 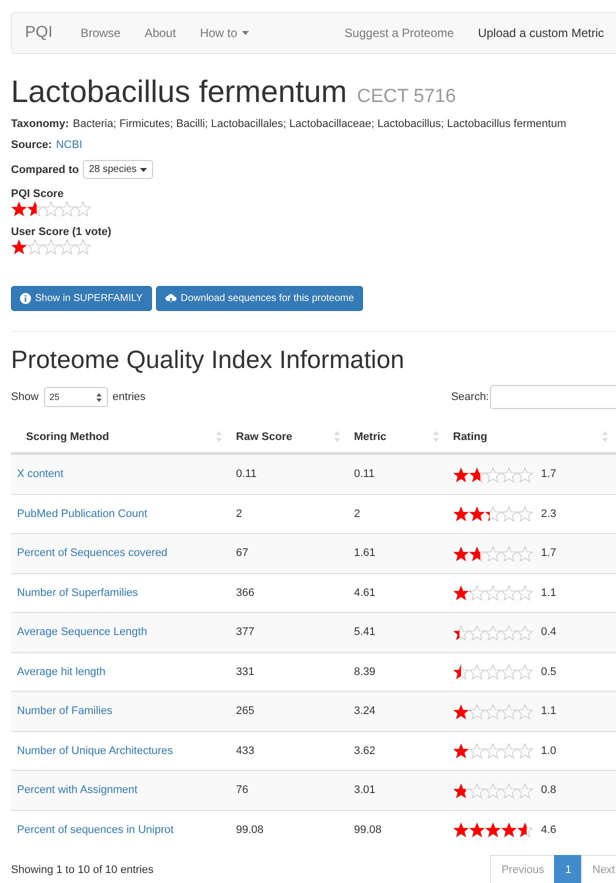 What do you see at coordinates (523, 869) in the screenshot?
I see `pagination-button: Previous` at bounding box center [523, 869].